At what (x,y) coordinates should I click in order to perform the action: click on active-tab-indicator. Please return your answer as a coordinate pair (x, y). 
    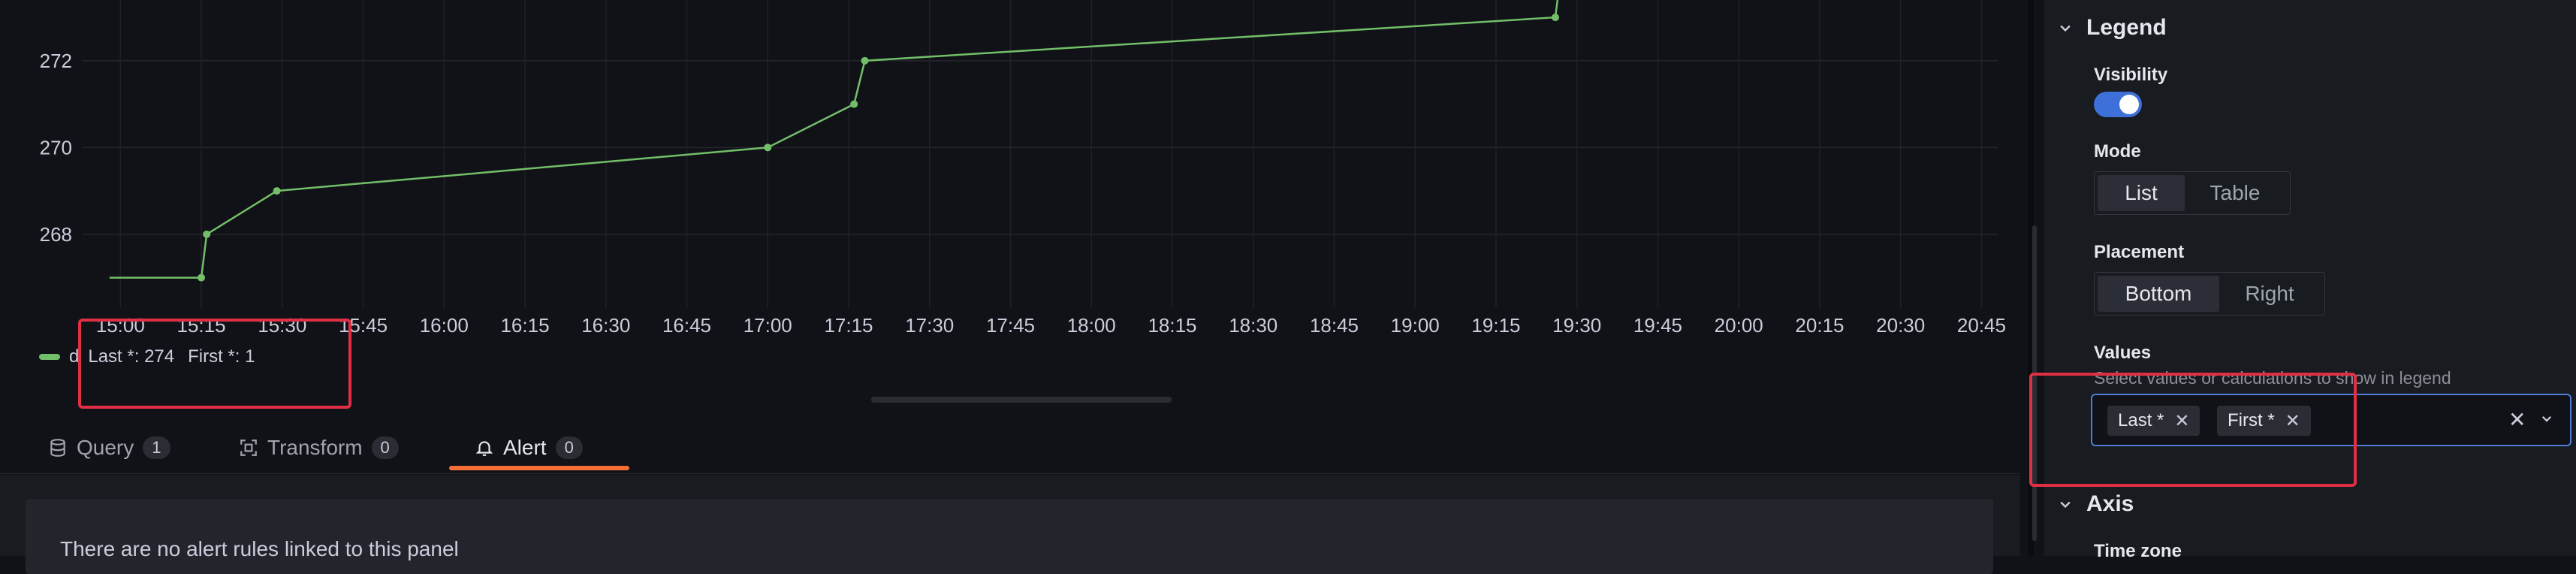
    Looking at the image, I should click on (539, 468).